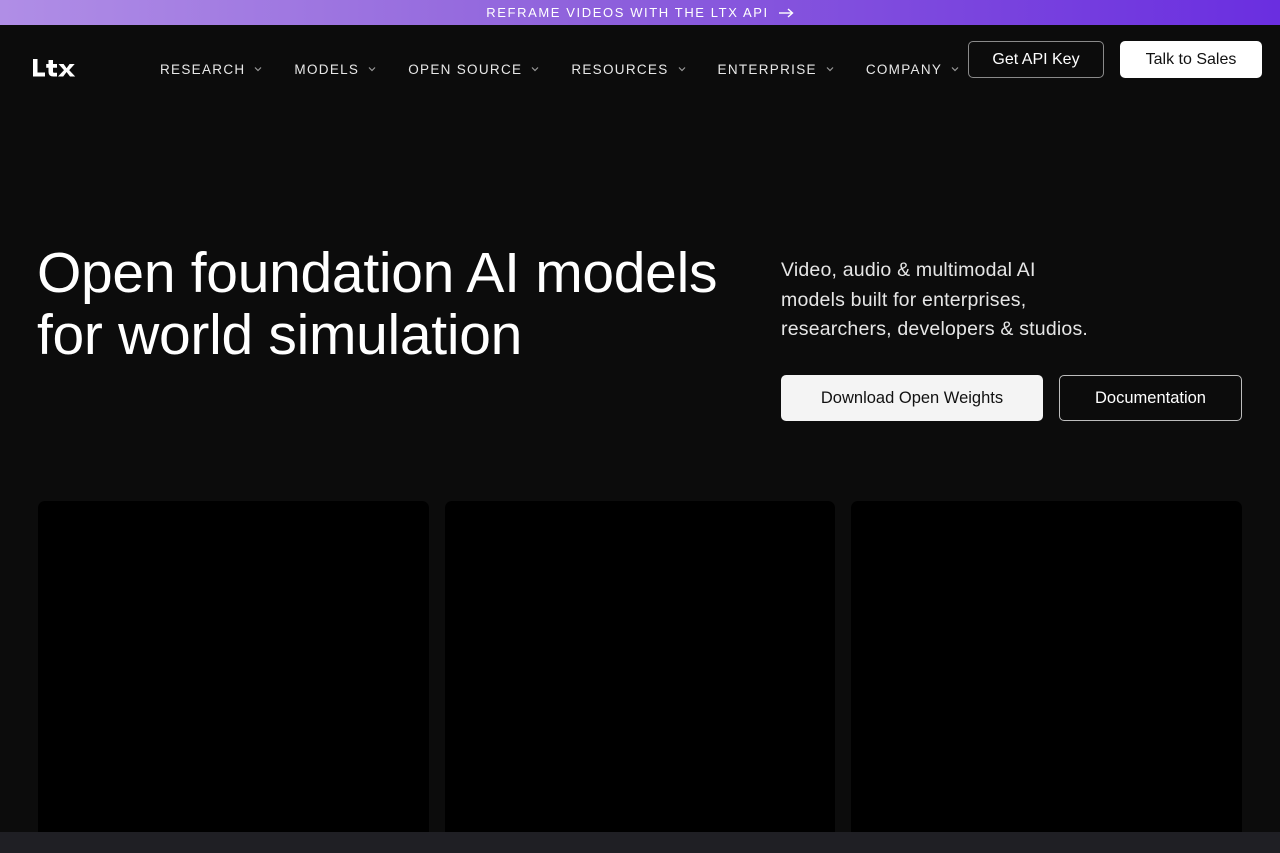 The width and height of the screenshot is (1280, 853). I want to click on nav-item-models: MODELS, so click(335, 69).